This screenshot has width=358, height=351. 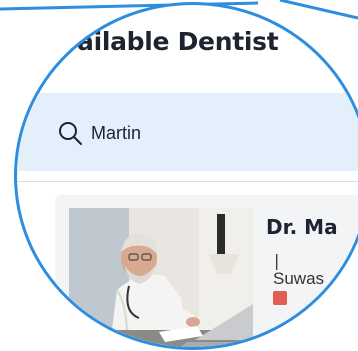 What do you see at coordinates (178, 41) in the screenshot?
I see `page-title: ailable Dentist` at bounding box center [178, 41].